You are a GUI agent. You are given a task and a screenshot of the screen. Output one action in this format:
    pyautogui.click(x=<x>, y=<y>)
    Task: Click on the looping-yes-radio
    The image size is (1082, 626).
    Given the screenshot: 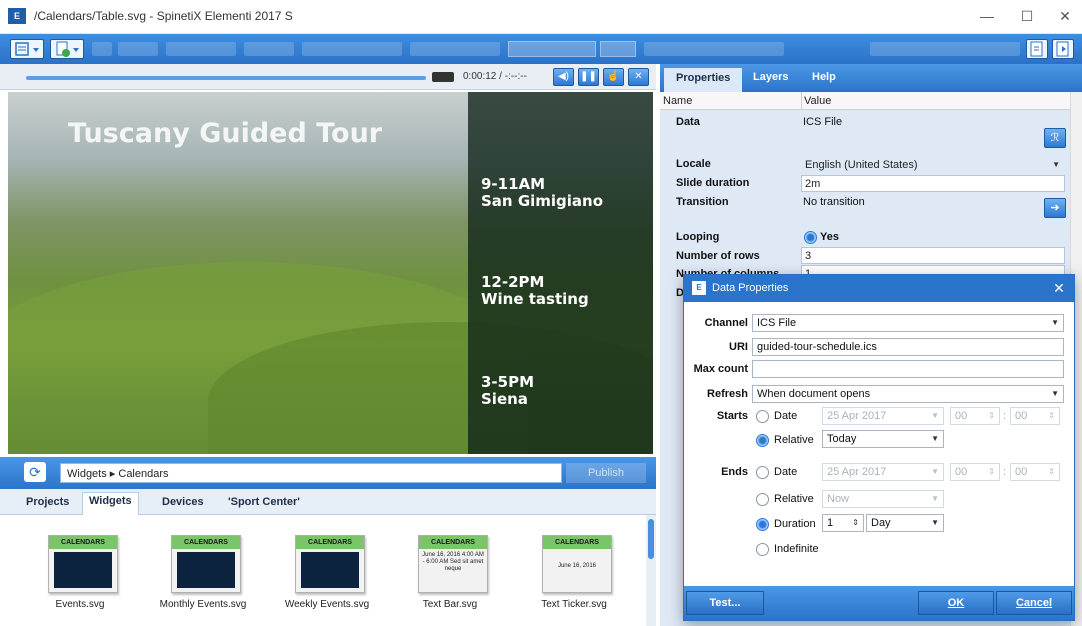 What is the action you would take?
    pyautogui.click(x=810, y=237)
    